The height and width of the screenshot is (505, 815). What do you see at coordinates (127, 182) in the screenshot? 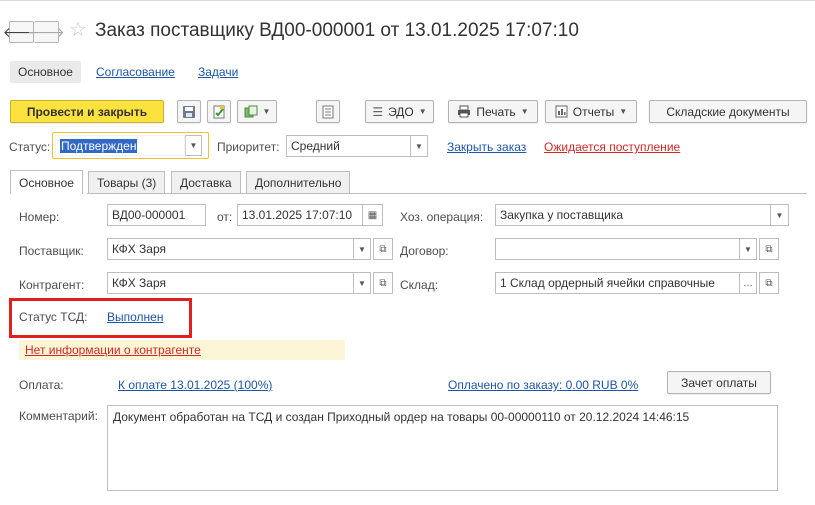
I see `tab-goods: Товары (3)` at bounding box center [127, 182].